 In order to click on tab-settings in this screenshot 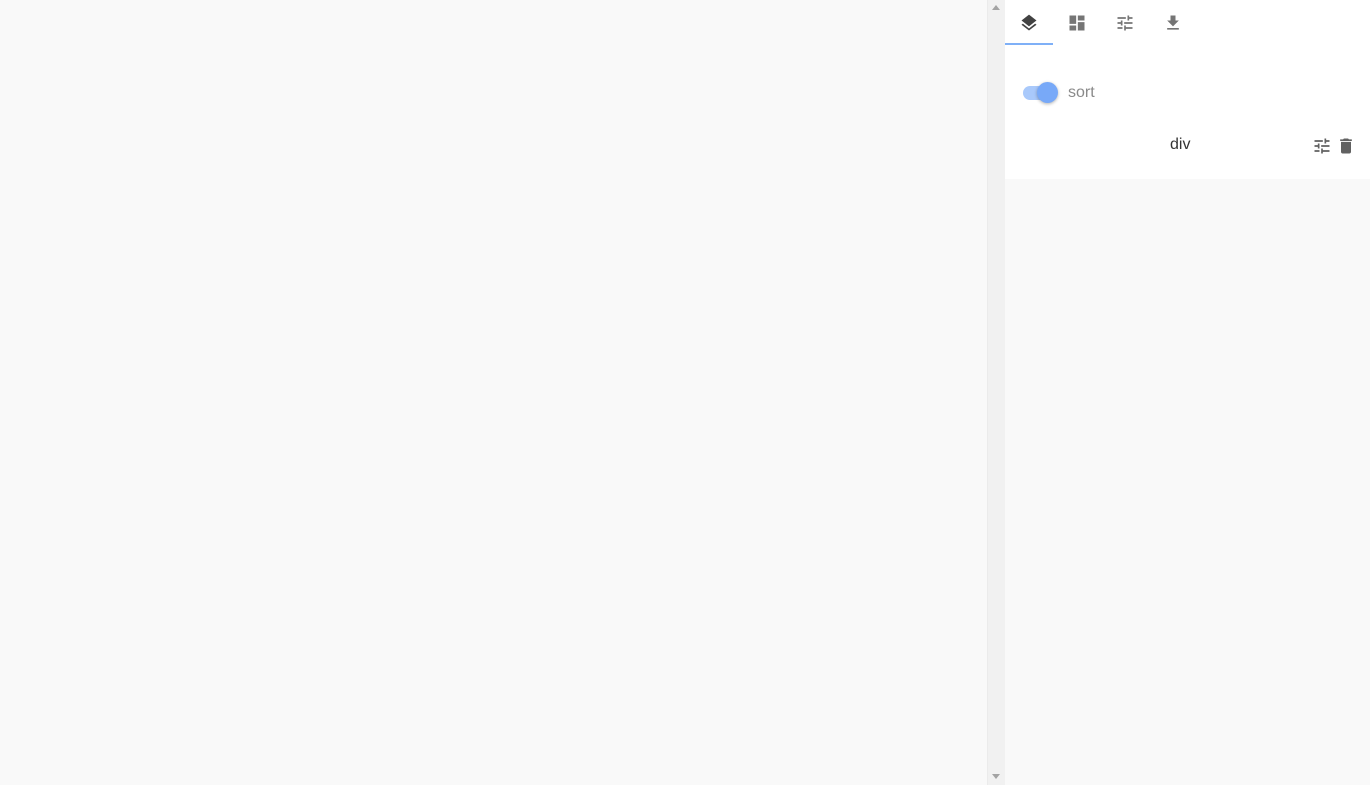, I will do `click(1125, 22)`.